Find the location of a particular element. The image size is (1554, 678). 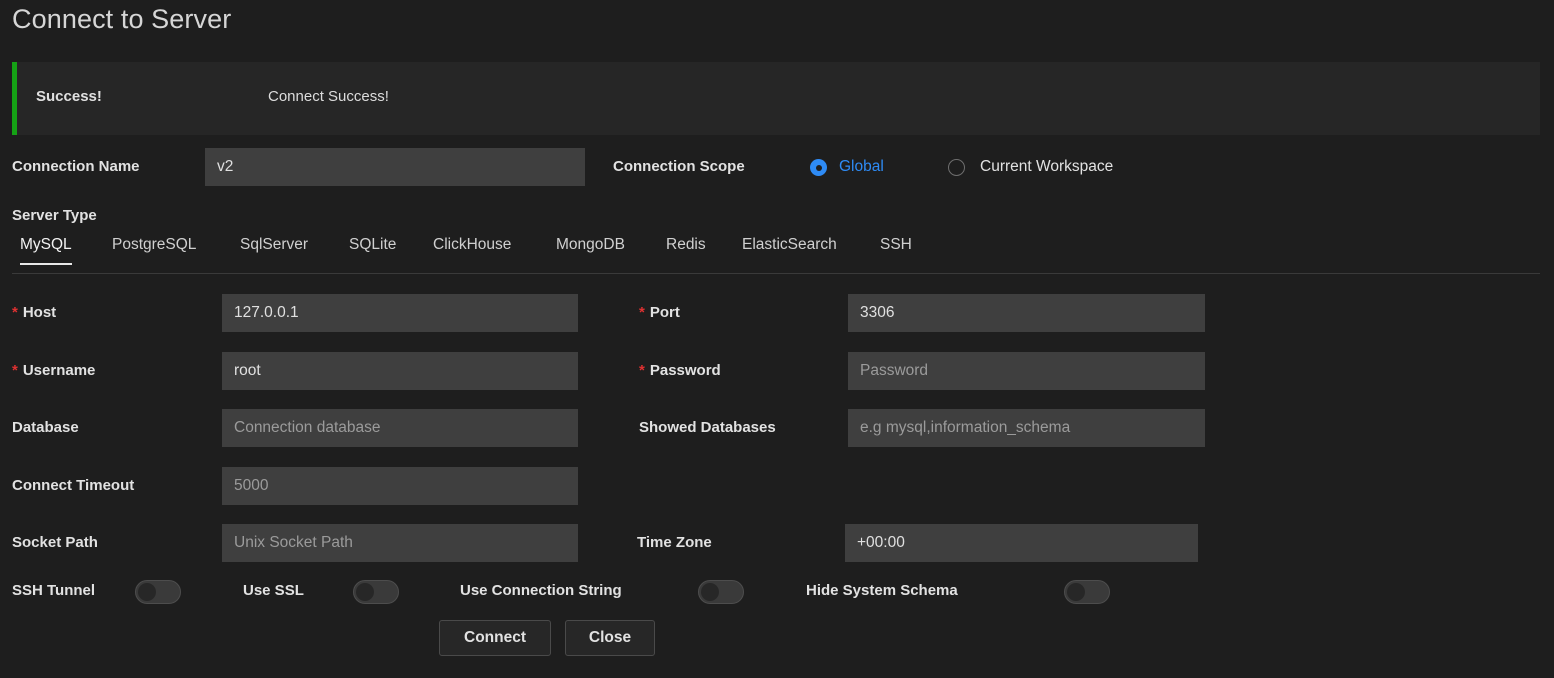

password-label-text: Password is located at coordinates (685, 370).